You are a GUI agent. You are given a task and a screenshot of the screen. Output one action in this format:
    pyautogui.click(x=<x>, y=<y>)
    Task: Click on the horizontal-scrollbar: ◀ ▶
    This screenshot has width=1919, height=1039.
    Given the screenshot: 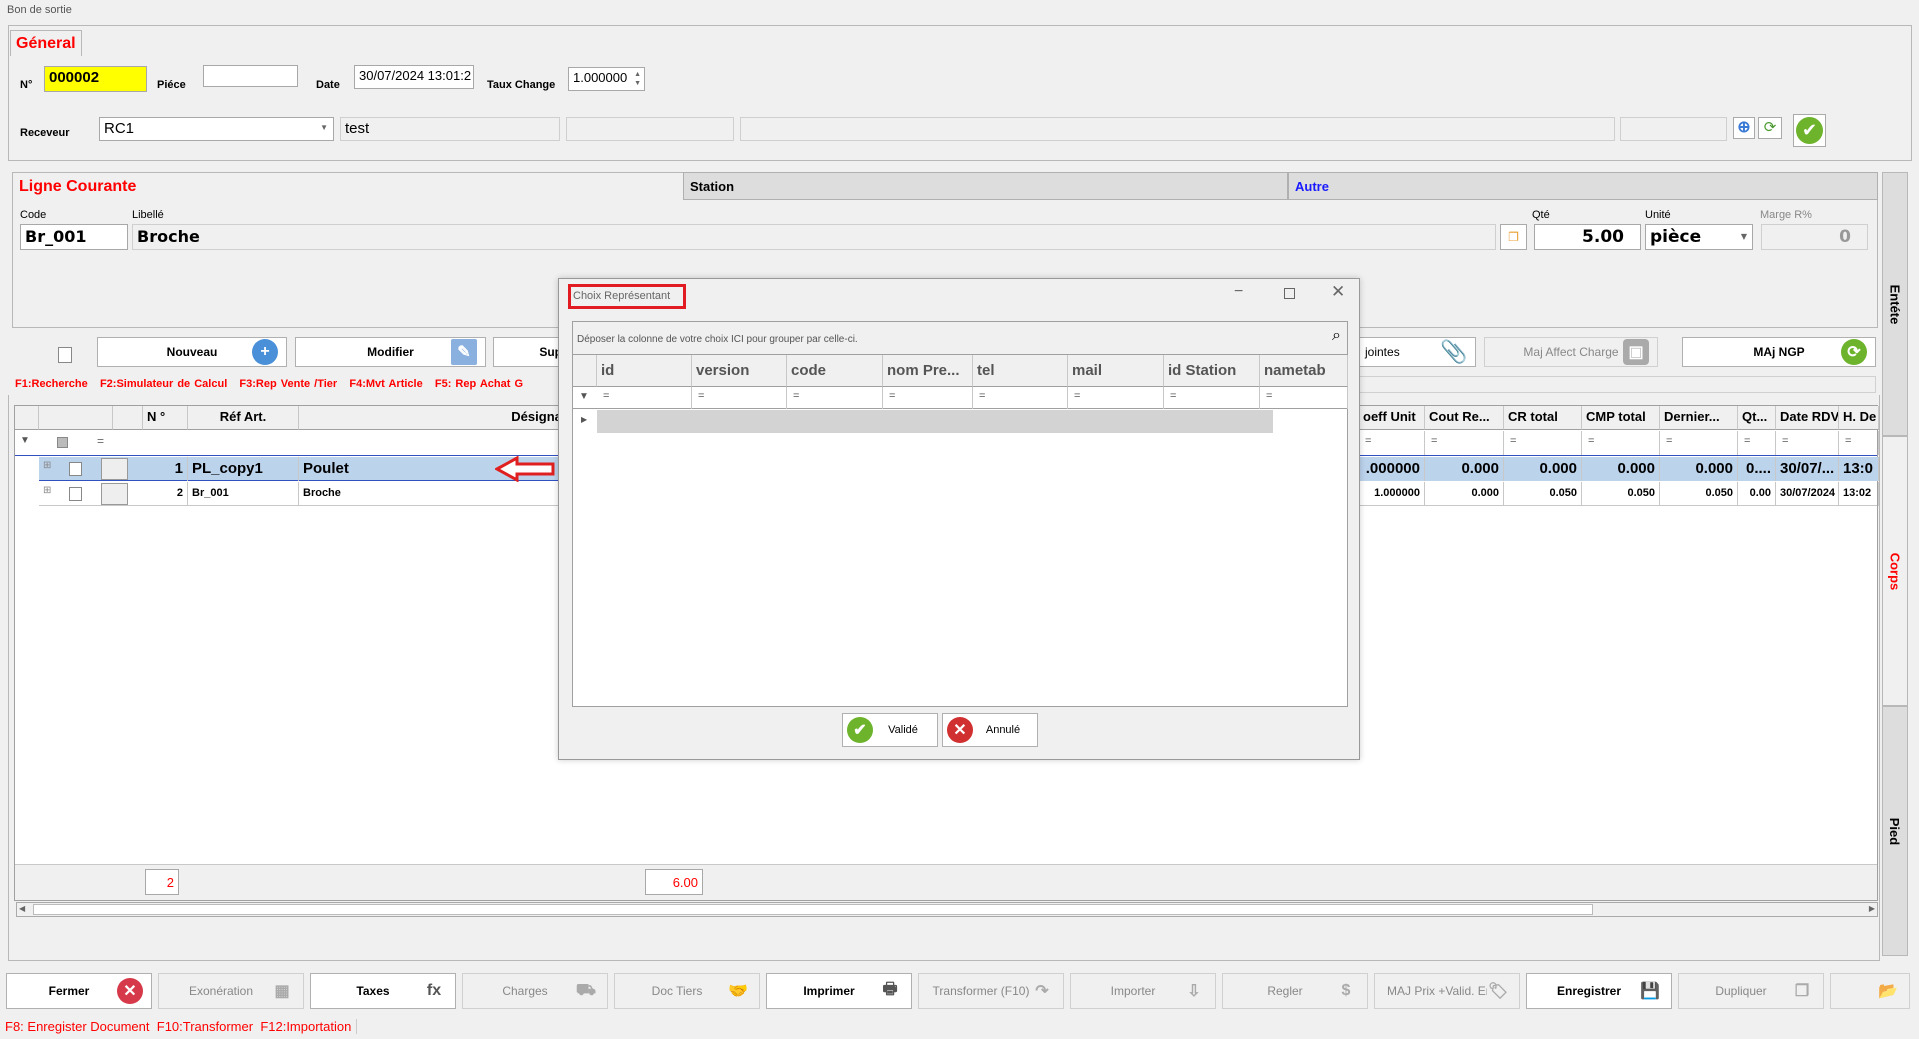 What is the action you would take?
    pyautogui.click(x=947, y=909)
    